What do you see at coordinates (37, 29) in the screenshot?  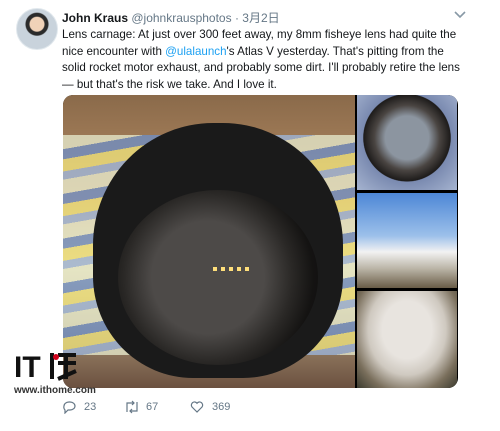 I see `avatar` at bounding box center [37, 29].